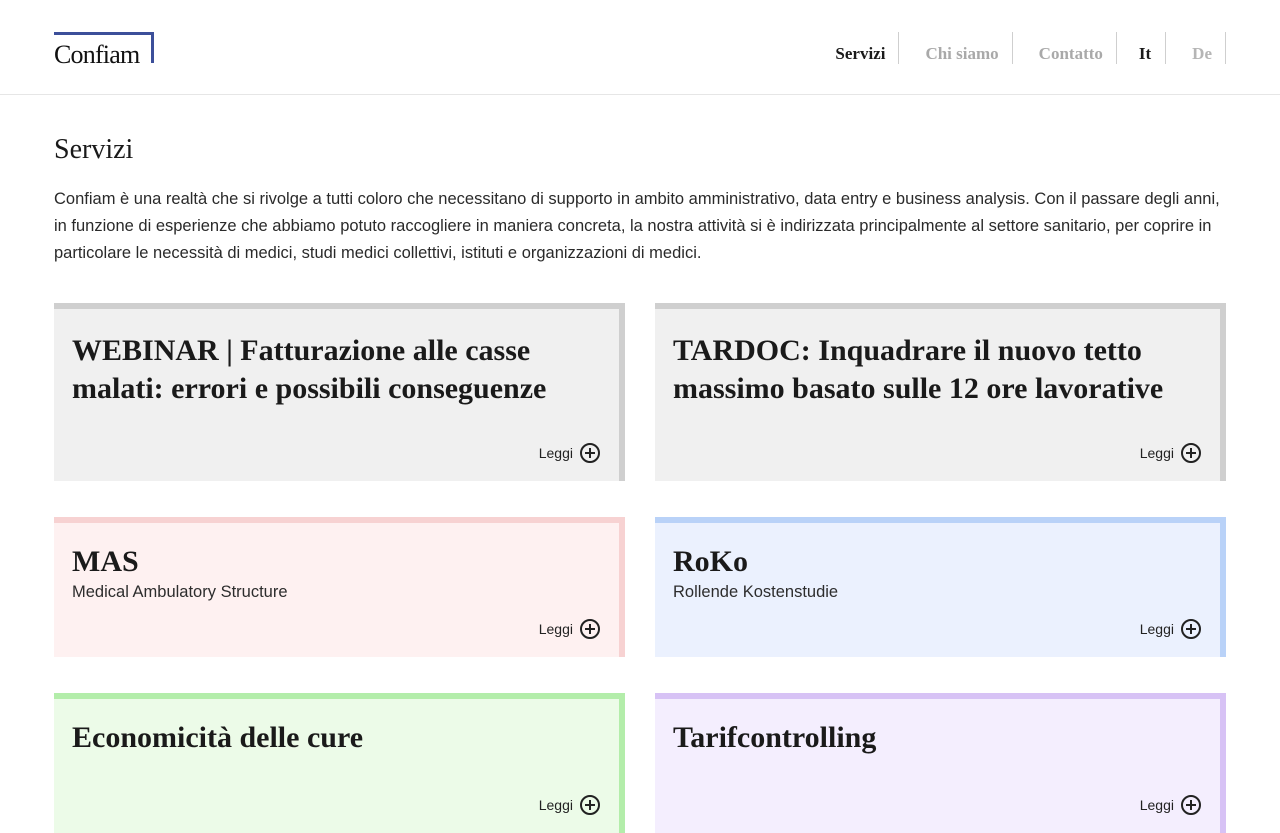 This screenshot has width=1280, height=833. Describe the element at coordinates (969, 48) in the screenshot. I see `nav-chi-siamo-link: Chi siamo` at that location.